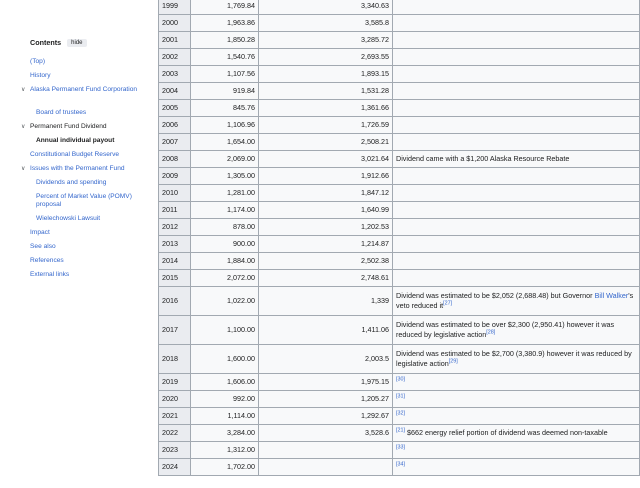 This screenshot has height=488, width=640. I want to click on year-cell: 2009, so click(174, 176).